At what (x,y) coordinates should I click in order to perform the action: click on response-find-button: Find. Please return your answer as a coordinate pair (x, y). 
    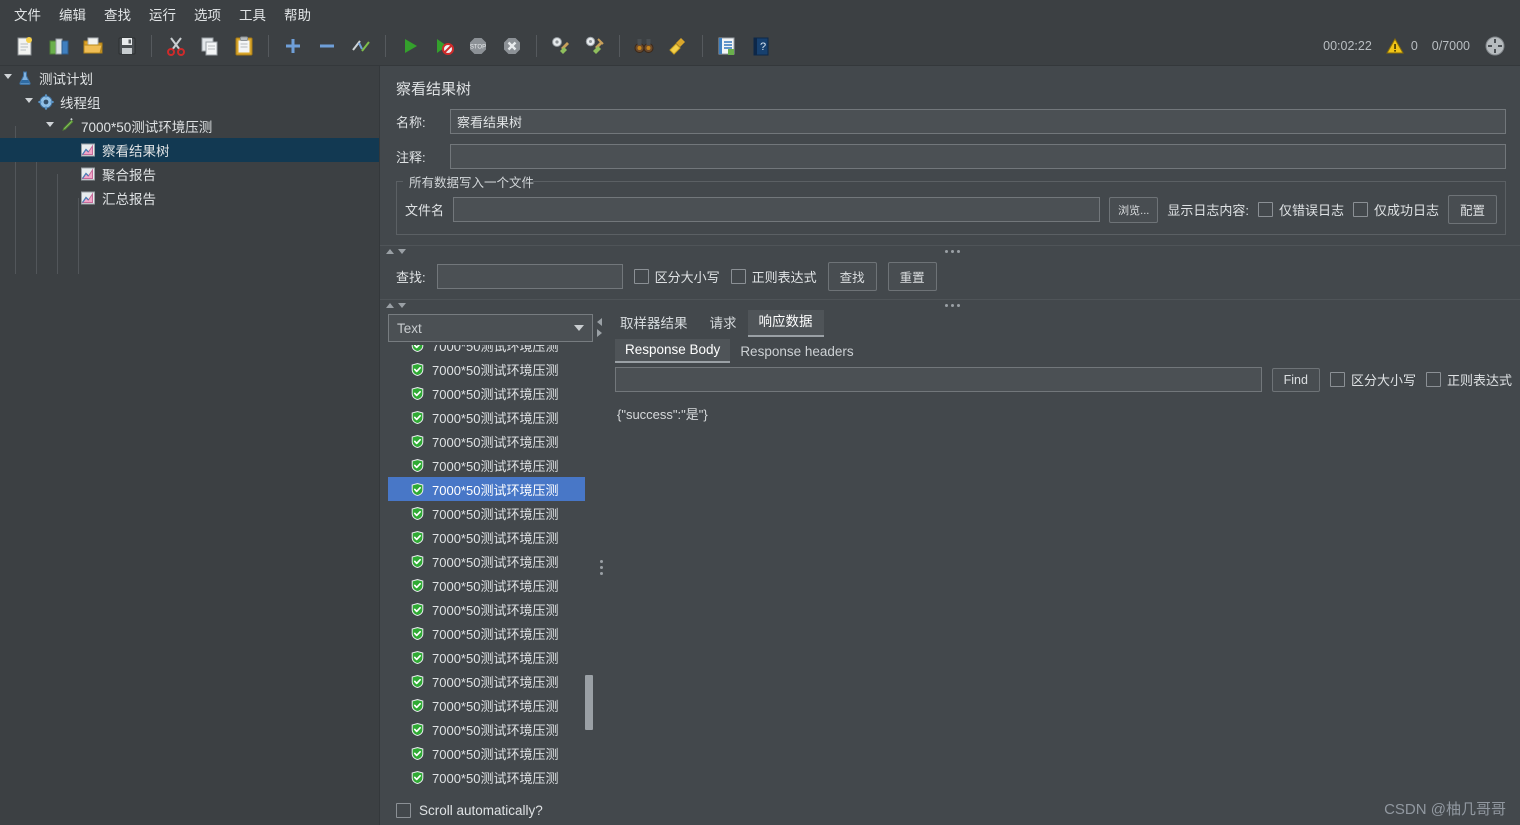
    Looking at the image, I should click on (1295, 379).